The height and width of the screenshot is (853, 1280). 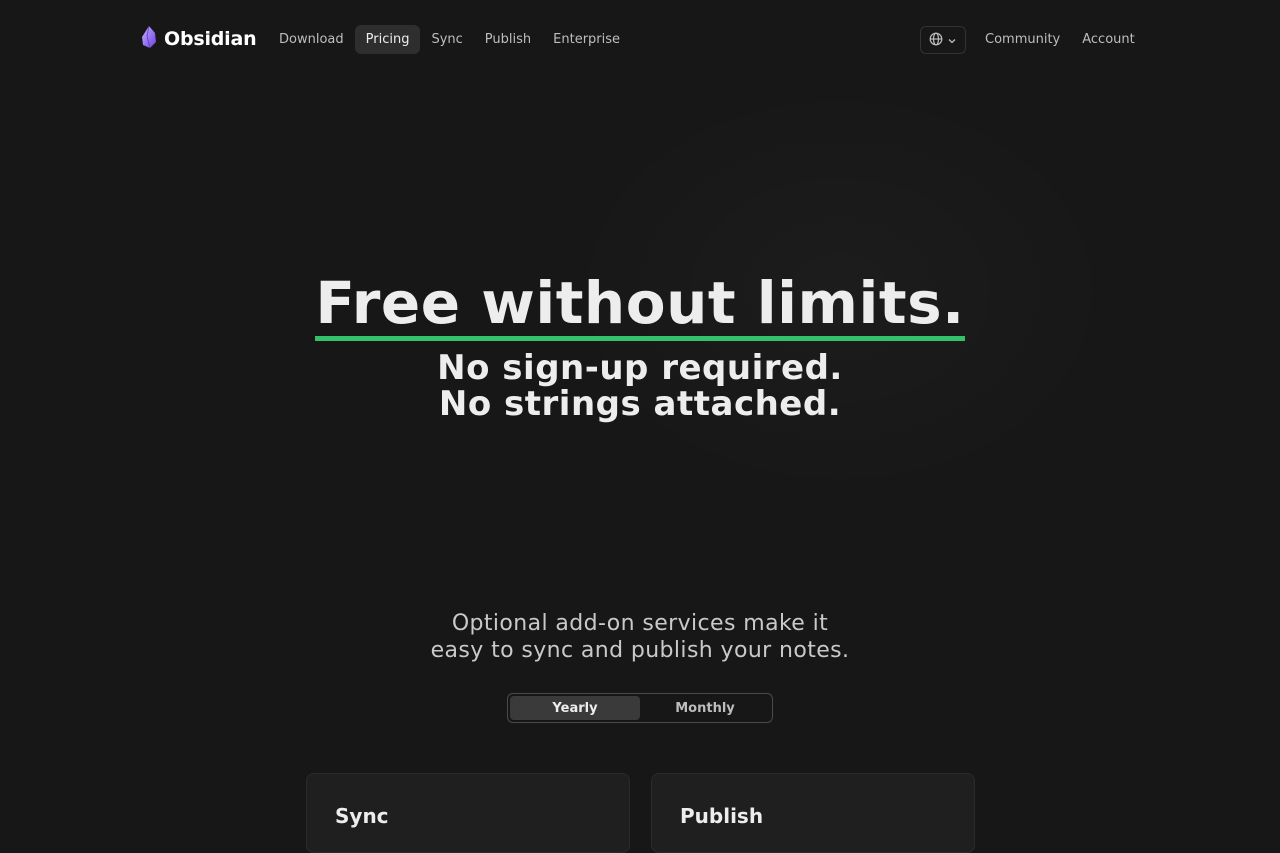 I want to click on hero-title: Free without limits., so click(x=640, y=305).